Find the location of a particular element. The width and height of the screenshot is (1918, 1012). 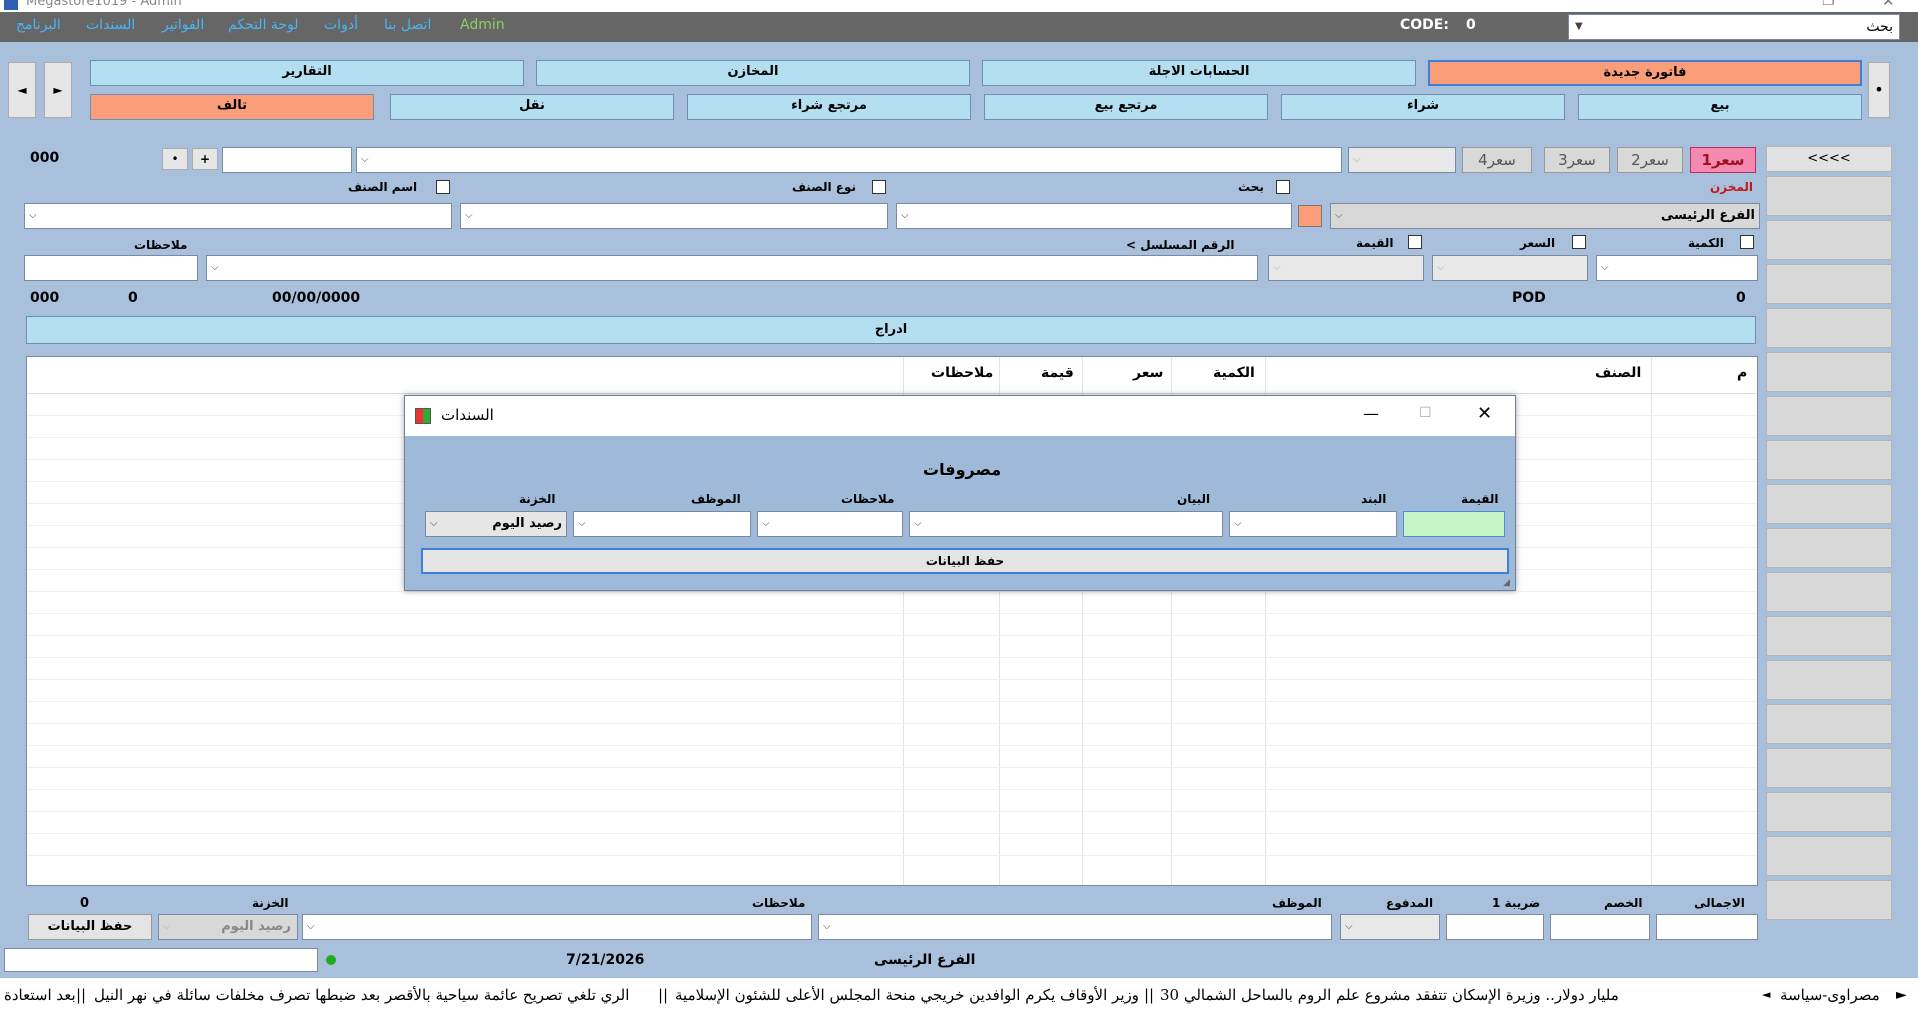

item-name-label: اسم الصنف is located at coordinates (383, 187).